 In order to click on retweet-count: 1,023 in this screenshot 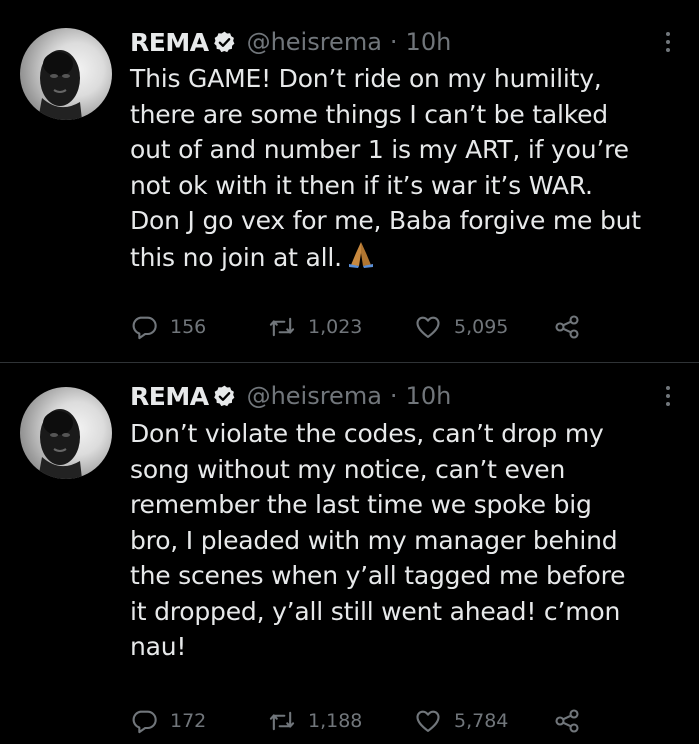, I will do `click(335, 327)`.